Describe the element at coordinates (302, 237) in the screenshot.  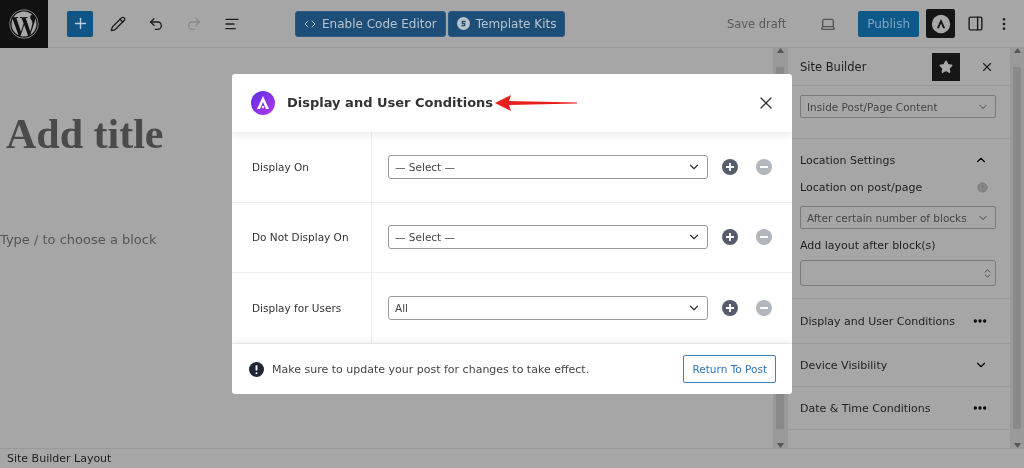
I see `condition-label: Do Not Display On` at that location.